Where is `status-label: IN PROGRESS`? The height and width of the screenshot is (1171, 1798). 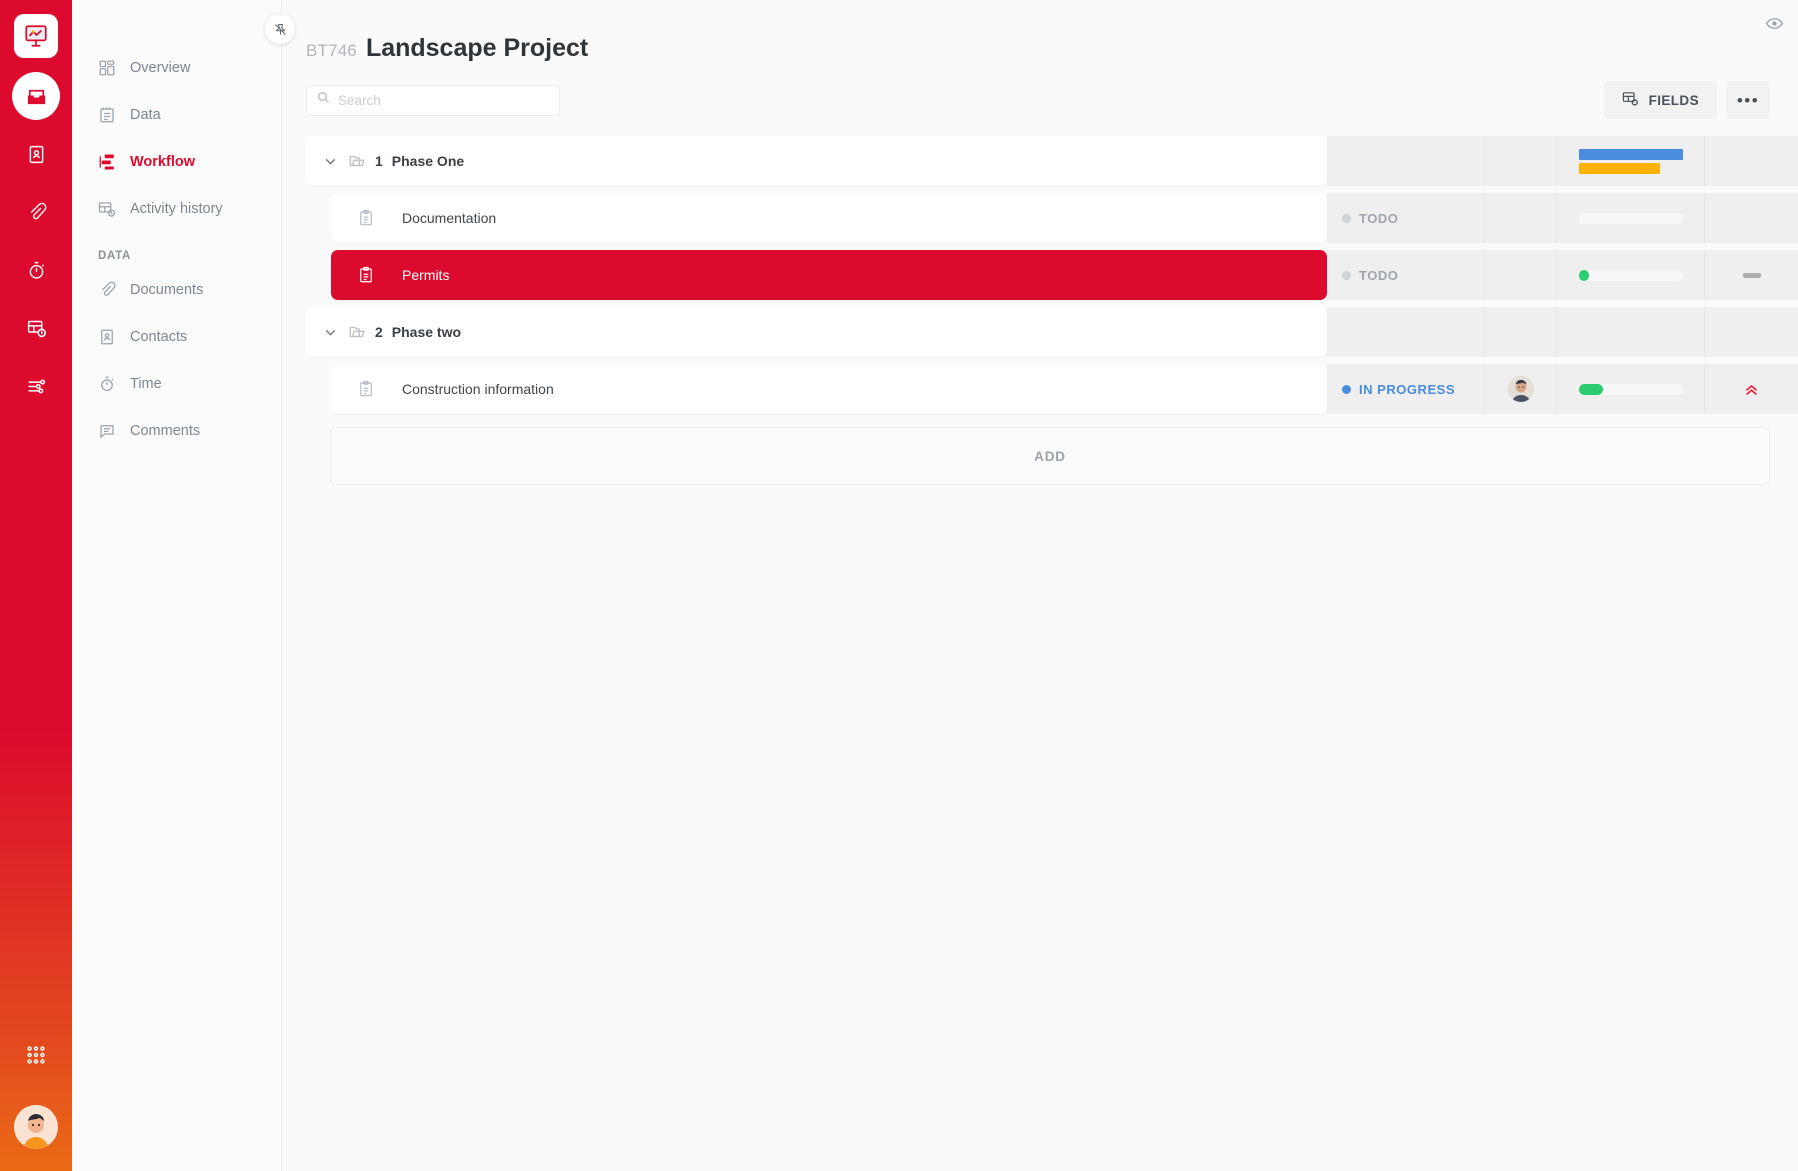 status-label: IN PROGRESS is located at coordinates (1407, 389).